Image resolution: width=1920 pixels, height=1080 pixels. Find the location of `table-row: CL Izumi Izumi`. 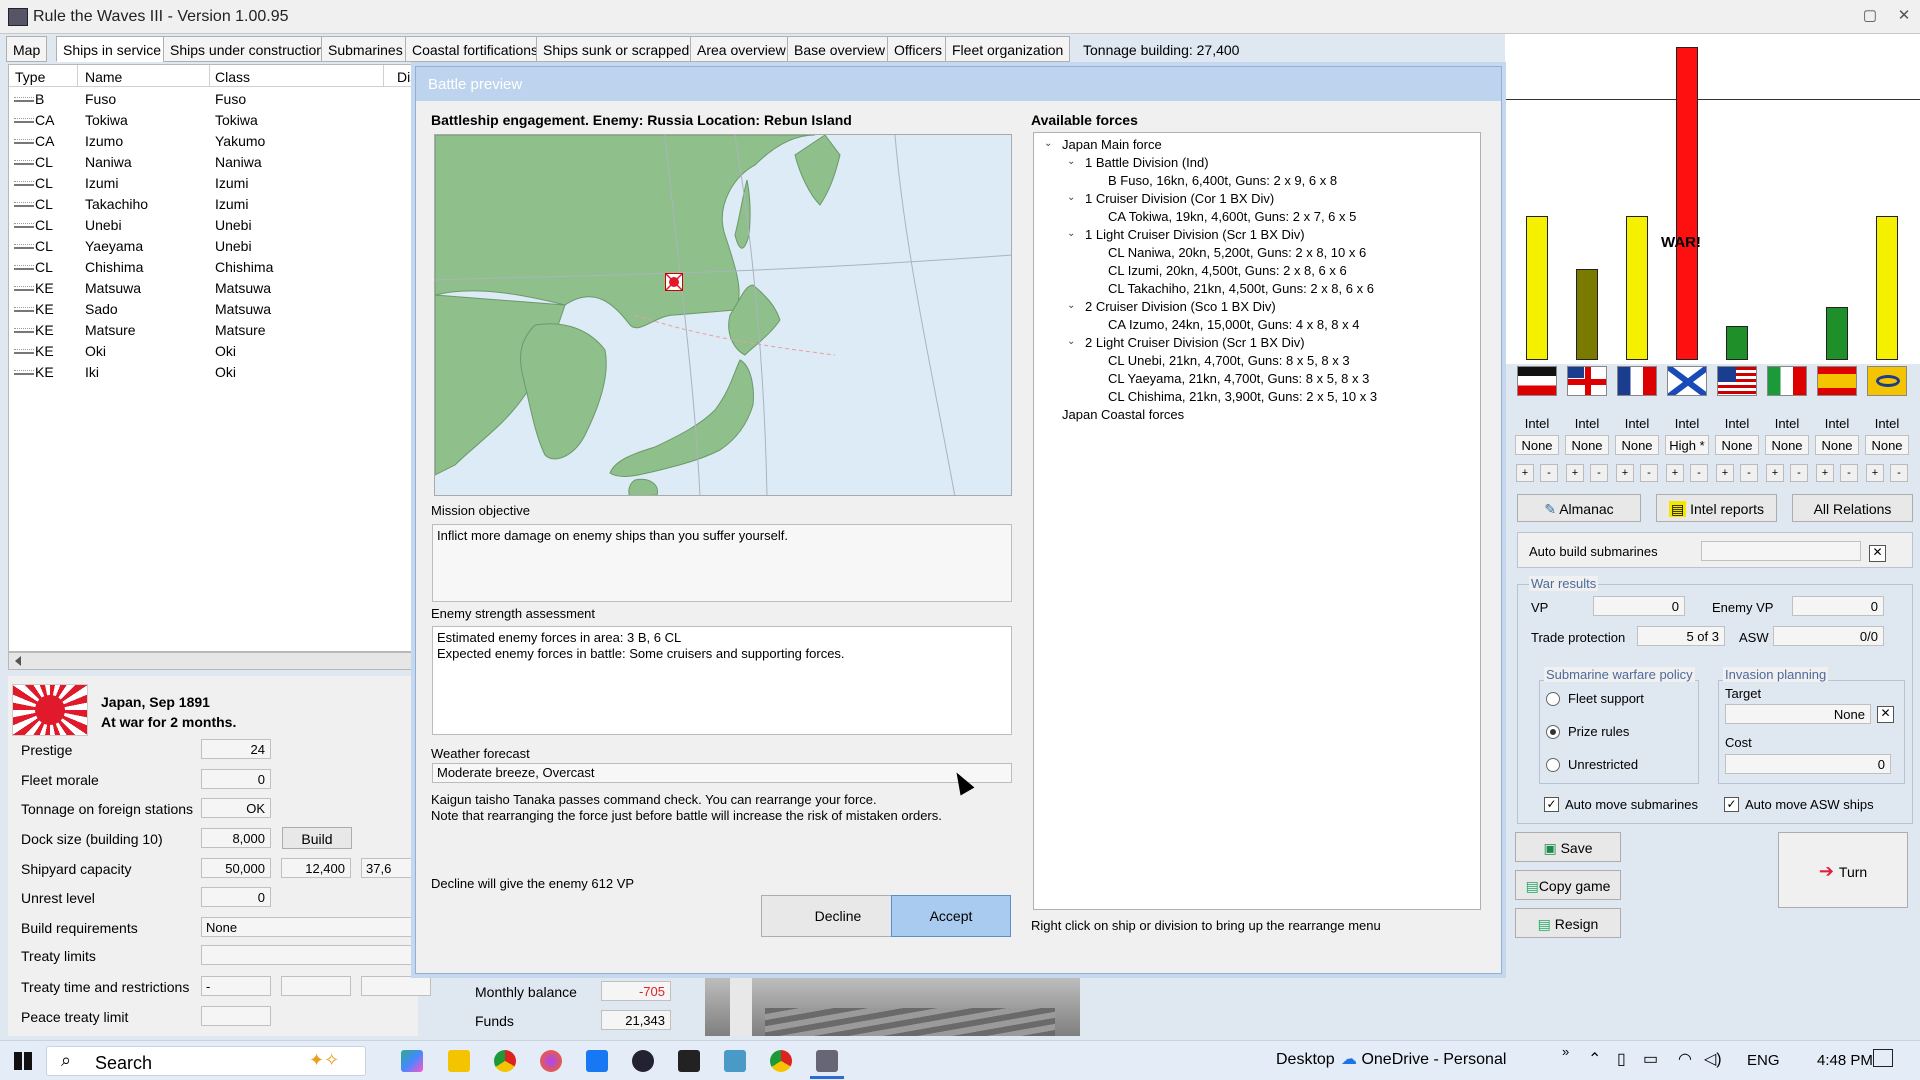

table-row: CL Izumi Izumi is located at coordinates (213, 183).